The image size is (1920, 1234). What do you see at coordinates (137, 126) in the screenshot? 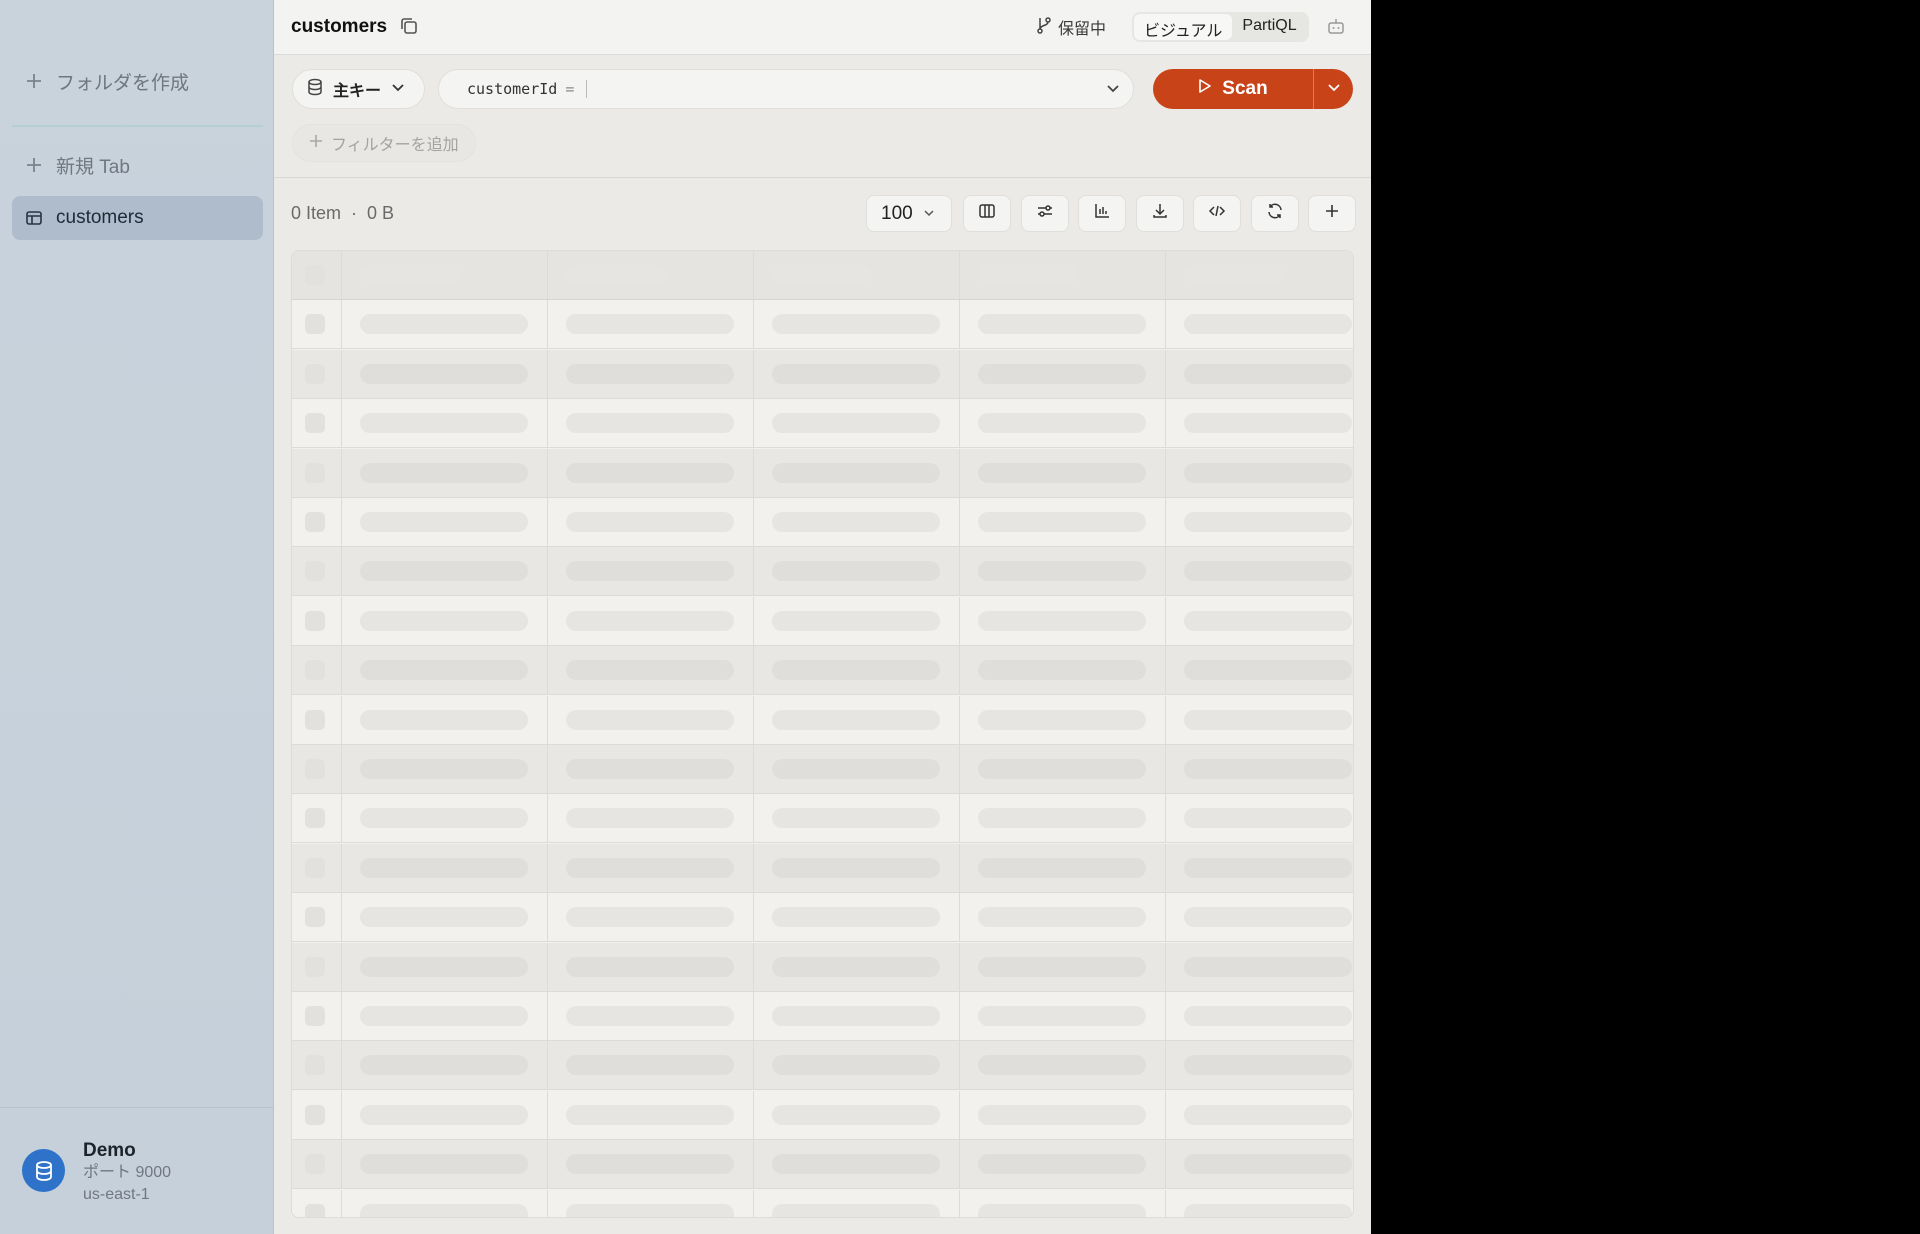
I see `sidebar-divider` at bounding box center [137, 126].